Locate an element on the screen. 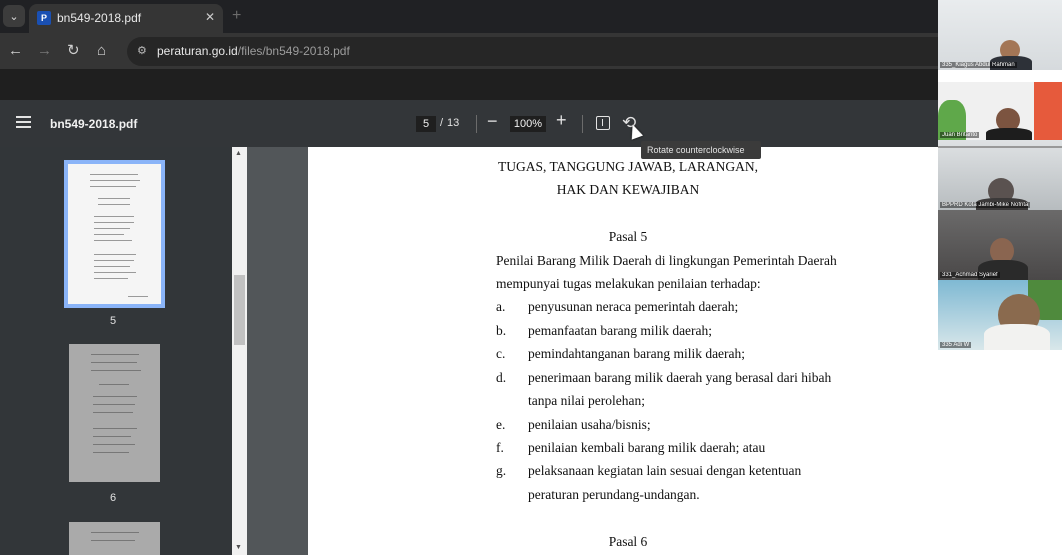 This screenshot has width=1062, height=555. chapter-heading-line2: HAK DAN KEWAJIBAN is located at coordinates (628, 189).